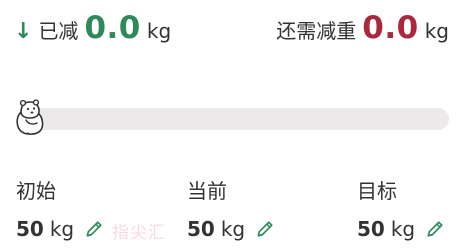  Describe the element at coordinates (436, 31) in the screenshot. I see `weight-remaining-unit: kg` at that location.